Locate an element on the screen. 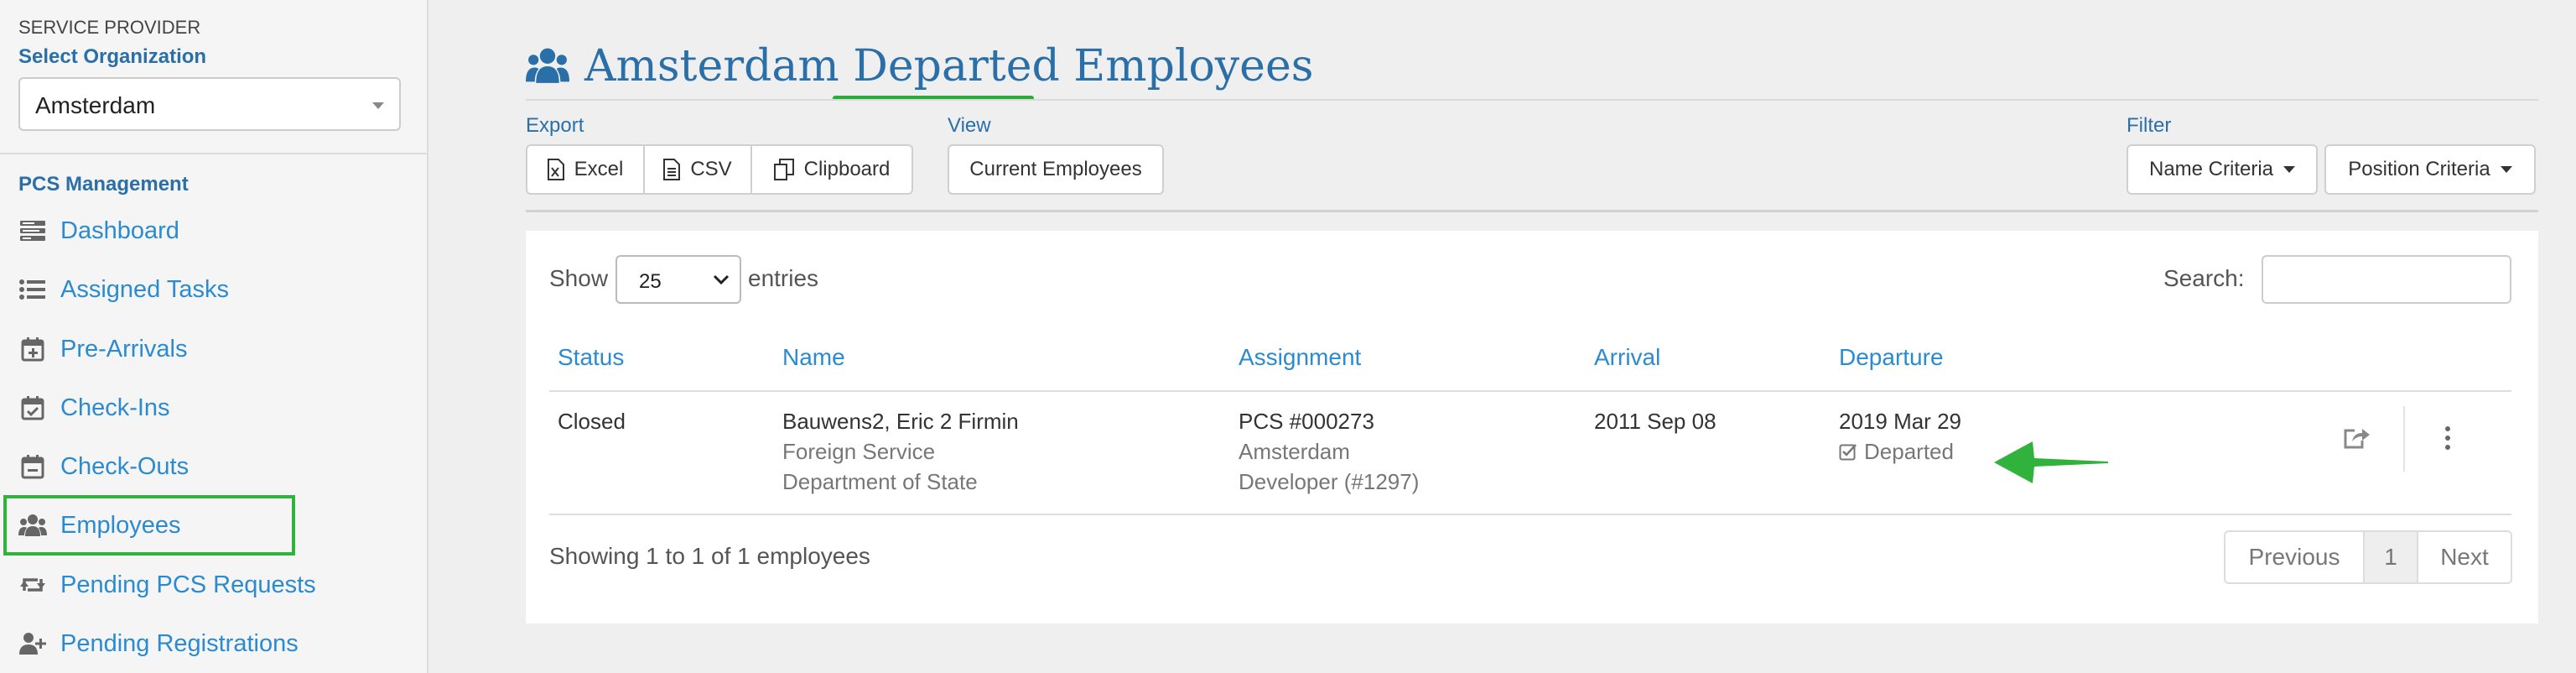 The height and width of the screenshot is (673, 2576). sidebar-item-pending-registrations: Pending Registrations is located at coordinates (158, 643).